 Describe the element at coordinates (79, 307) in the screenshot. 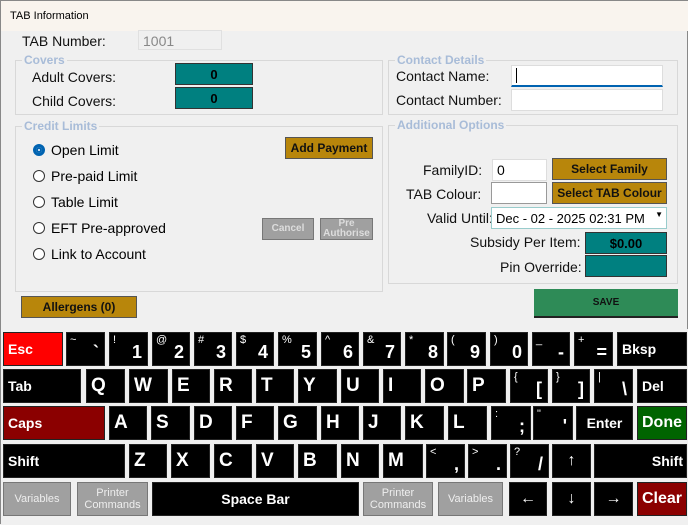

I see `allergens-button: Allergens (0)` at that location.